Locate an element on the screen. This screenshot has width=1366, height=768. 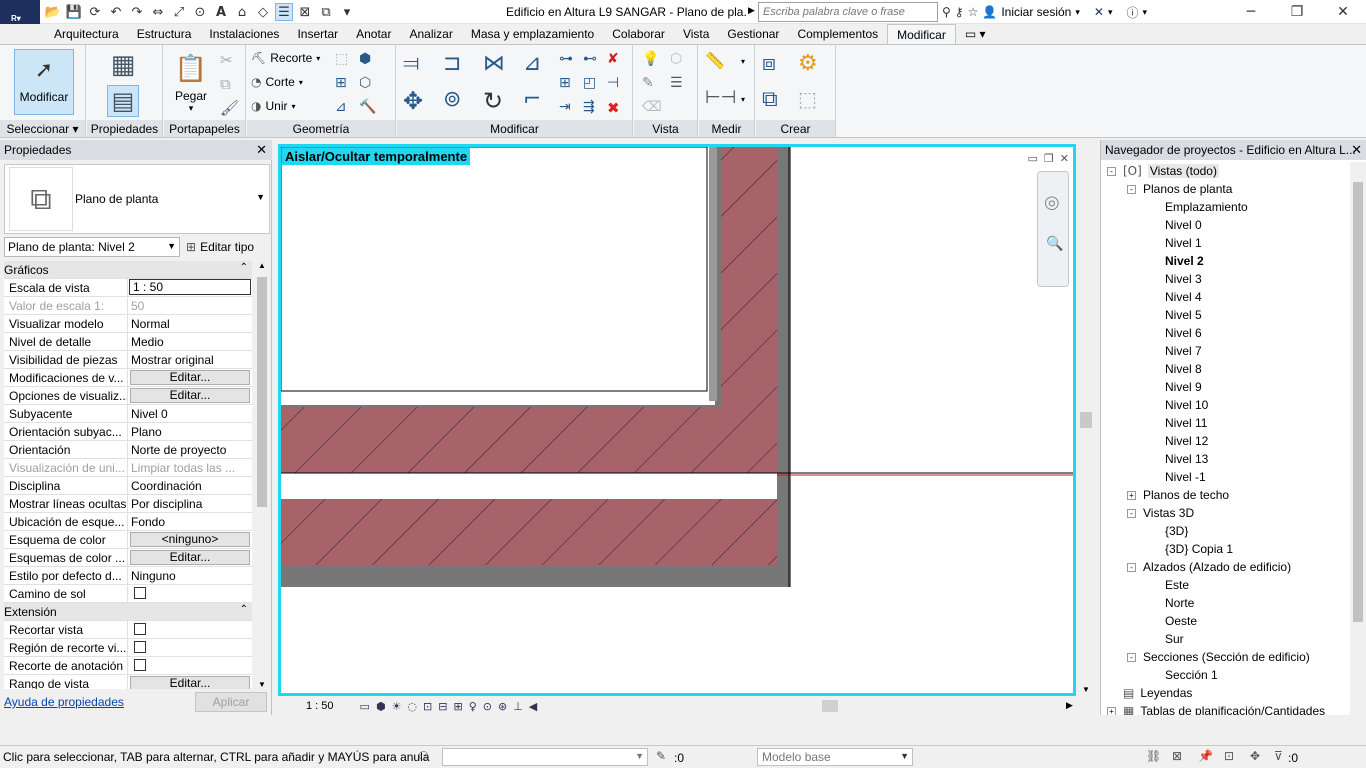
property-row: Camino de sol is located at coordinates (128, 594).